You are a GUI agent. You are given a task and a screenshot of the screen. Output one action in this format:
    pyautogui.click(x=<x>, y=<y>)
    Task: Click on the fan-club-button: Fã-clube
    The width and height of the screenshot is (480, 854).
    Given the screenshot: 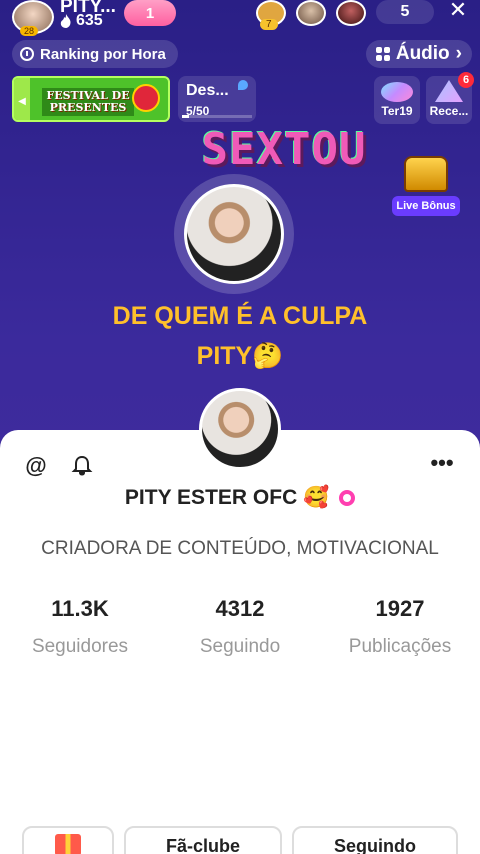 What is the action you would take?
    pyautogui.click(x=203, y=840)
    